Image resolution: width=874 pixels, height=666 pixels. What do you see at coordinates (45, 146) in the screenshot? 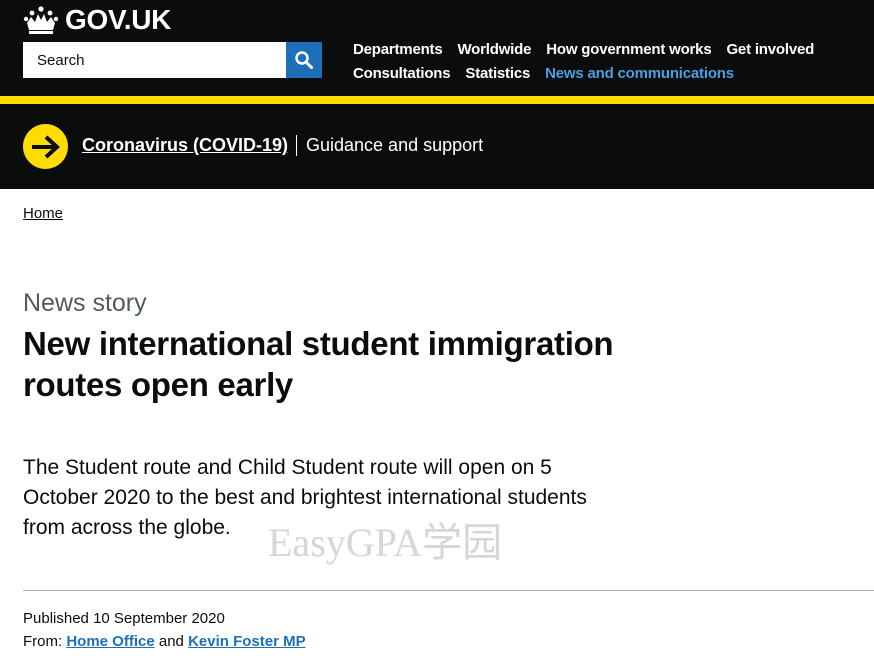
I see `arrow-right-icon` at bounding box center [45, 146].